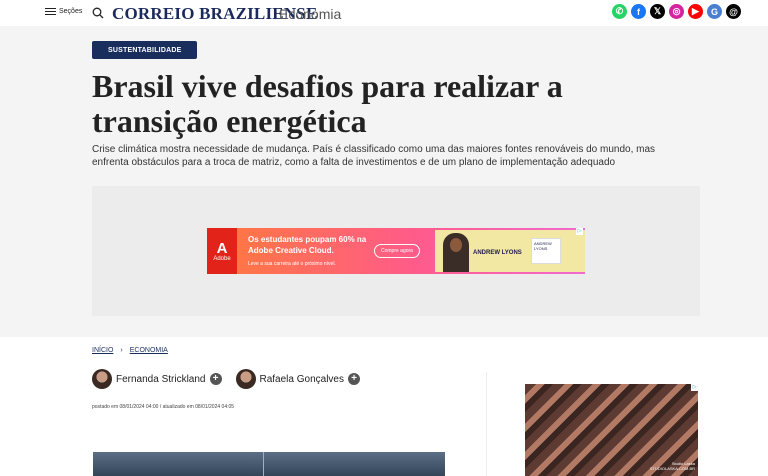 This screenshot has width=768, height=476. What do you see at coordinates (497, 253) in the screenshot?
I see `ad-person-name: ANDREW LYONS` at bounding box center [497, 253].